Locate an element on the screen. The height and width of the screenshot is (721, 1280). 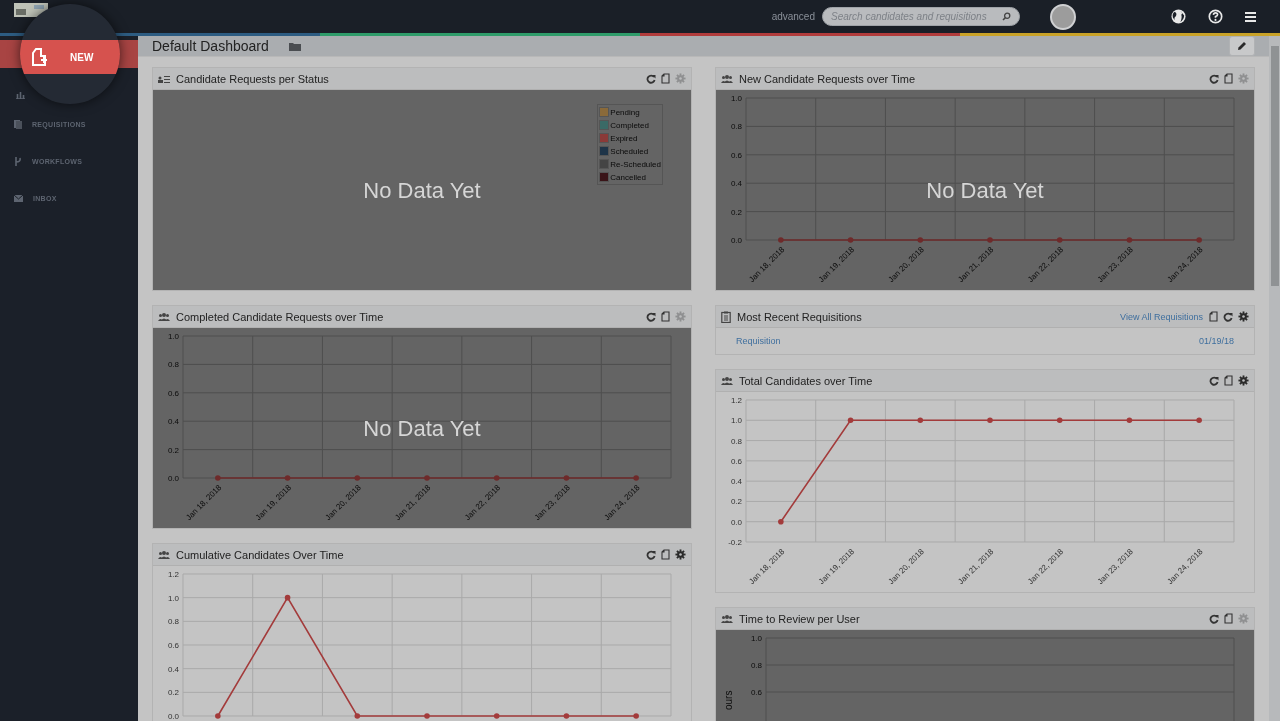
new-document-icon is located at coordinates (40, 57).